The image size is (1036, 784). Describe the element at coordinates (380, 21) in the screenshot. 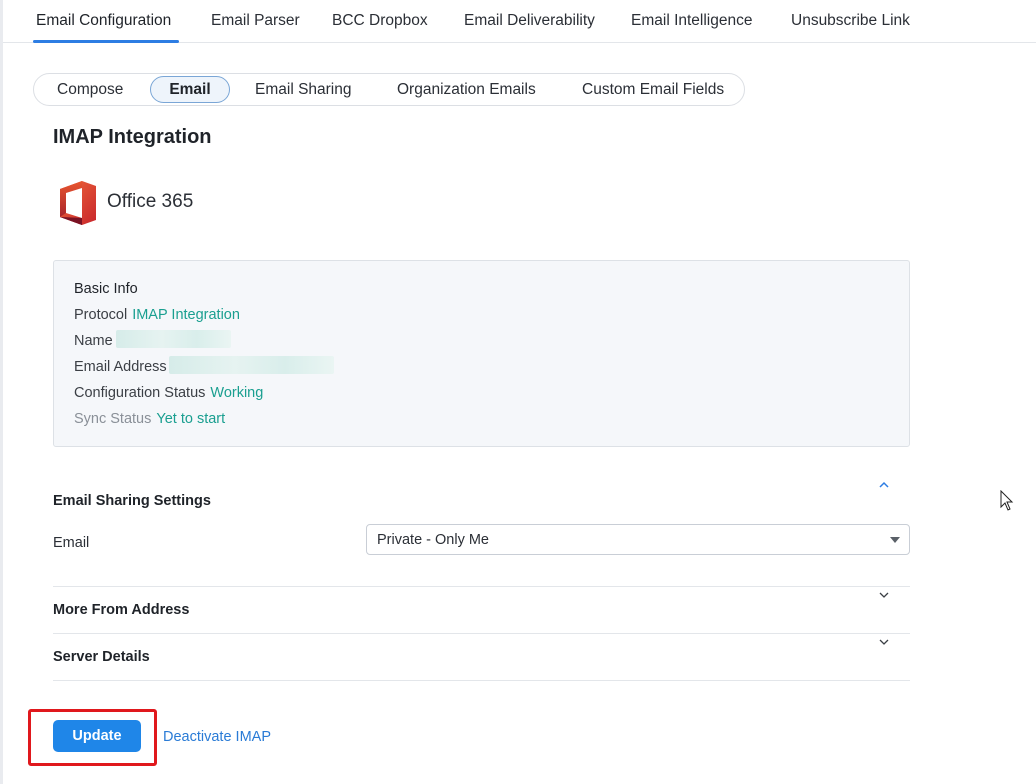

I see `tab-bcc-dropbox: BCC Dropbox` at that location.